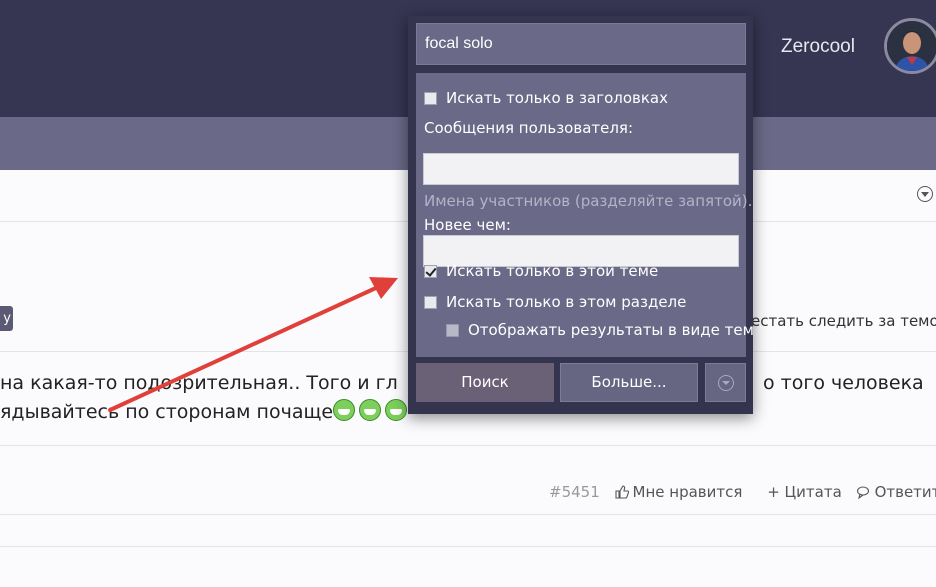 The height and width of the screenshot is (587, 936). I want to click on post-text-line: ядывайтесь по сторонам почаще, so click(205, 412).